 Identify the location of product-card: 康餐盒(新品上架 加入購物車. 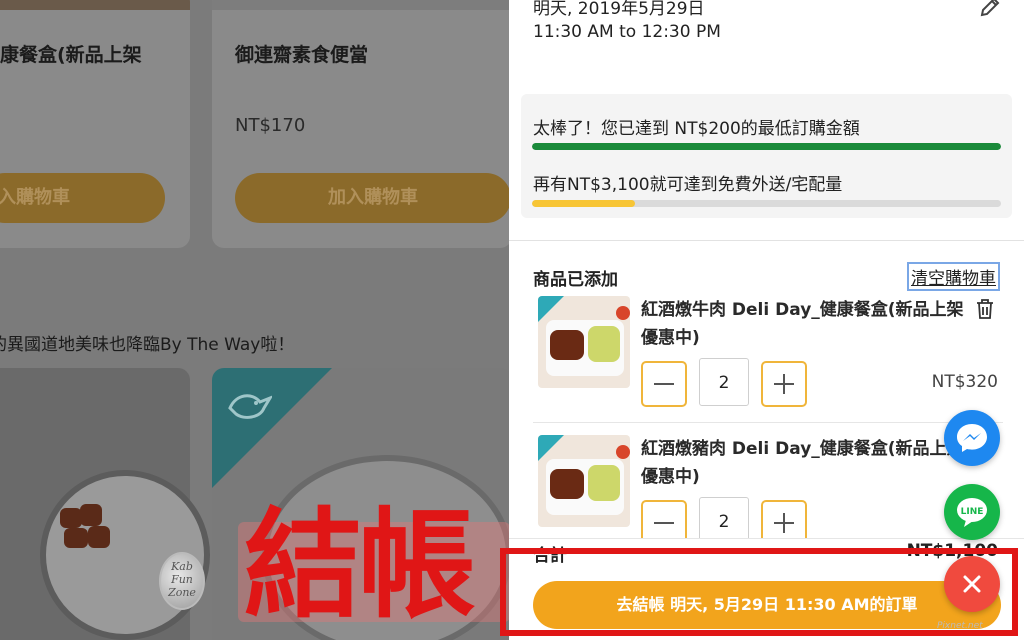
(95, 124).